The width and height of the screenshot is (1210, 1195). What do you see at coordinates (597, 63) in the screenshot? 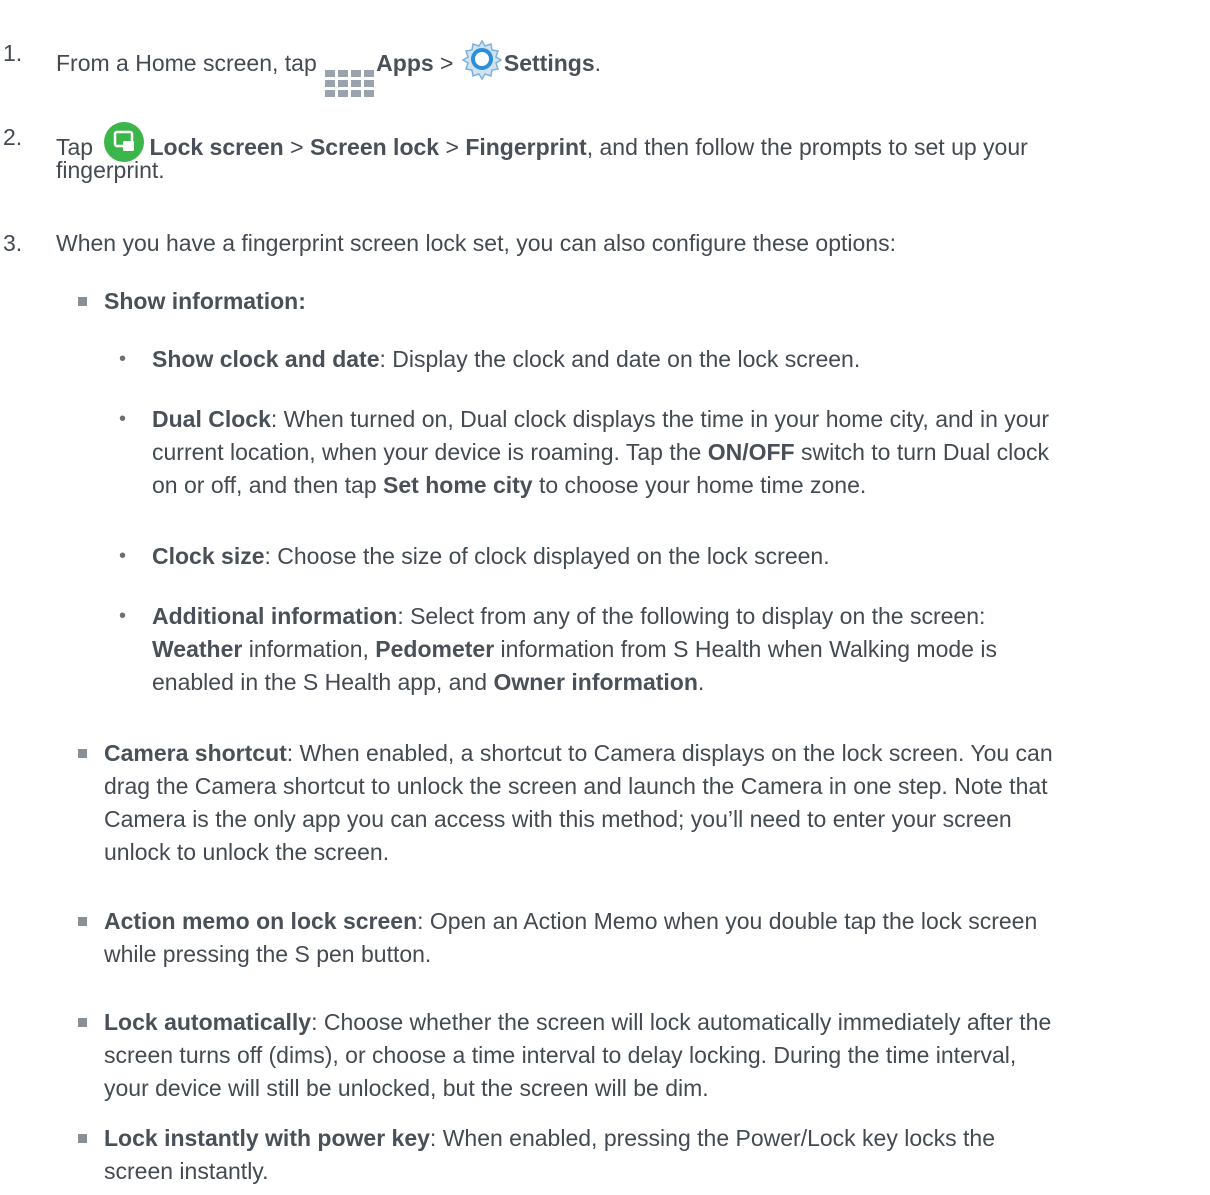
I see `period: .` at bounding box center [597, 63].